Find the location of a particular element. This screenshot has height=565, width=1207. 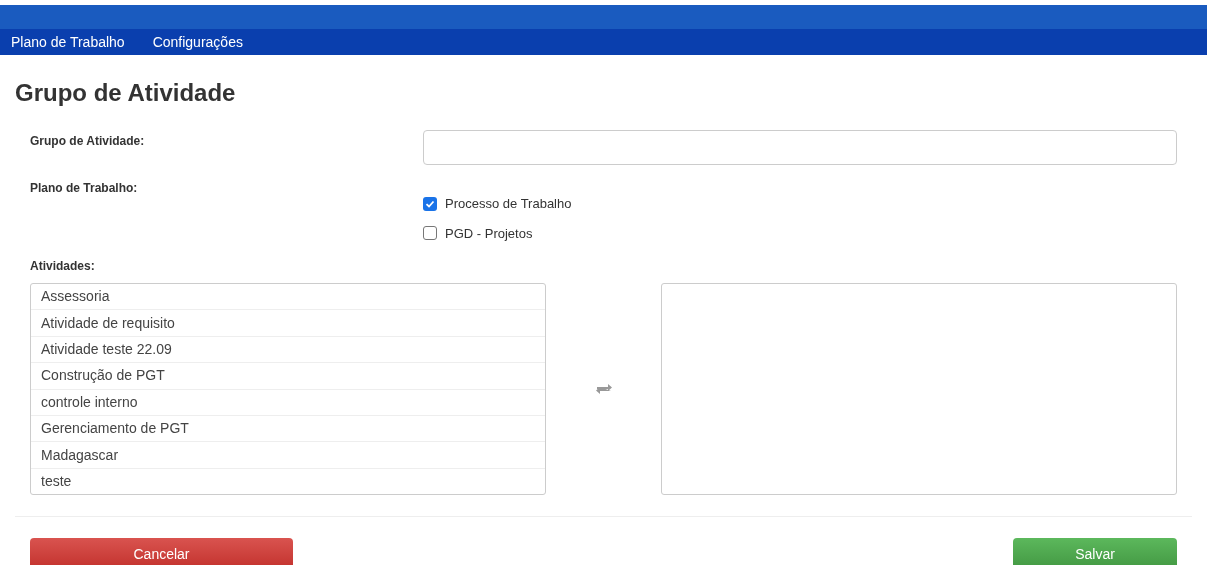

list-item: Atividade de requisito is located at coordinates (288, 323).